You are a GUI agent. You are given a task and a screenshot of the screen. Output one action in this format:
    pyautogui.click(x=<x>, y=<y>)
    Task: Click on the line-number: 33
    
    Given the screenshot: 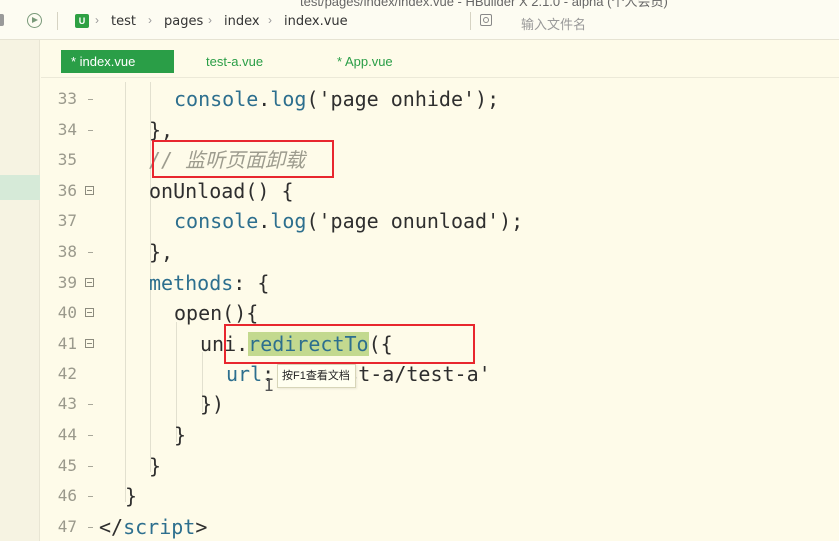 What is the action you would take?
    pyautogui.click(x=67, y=98)
    